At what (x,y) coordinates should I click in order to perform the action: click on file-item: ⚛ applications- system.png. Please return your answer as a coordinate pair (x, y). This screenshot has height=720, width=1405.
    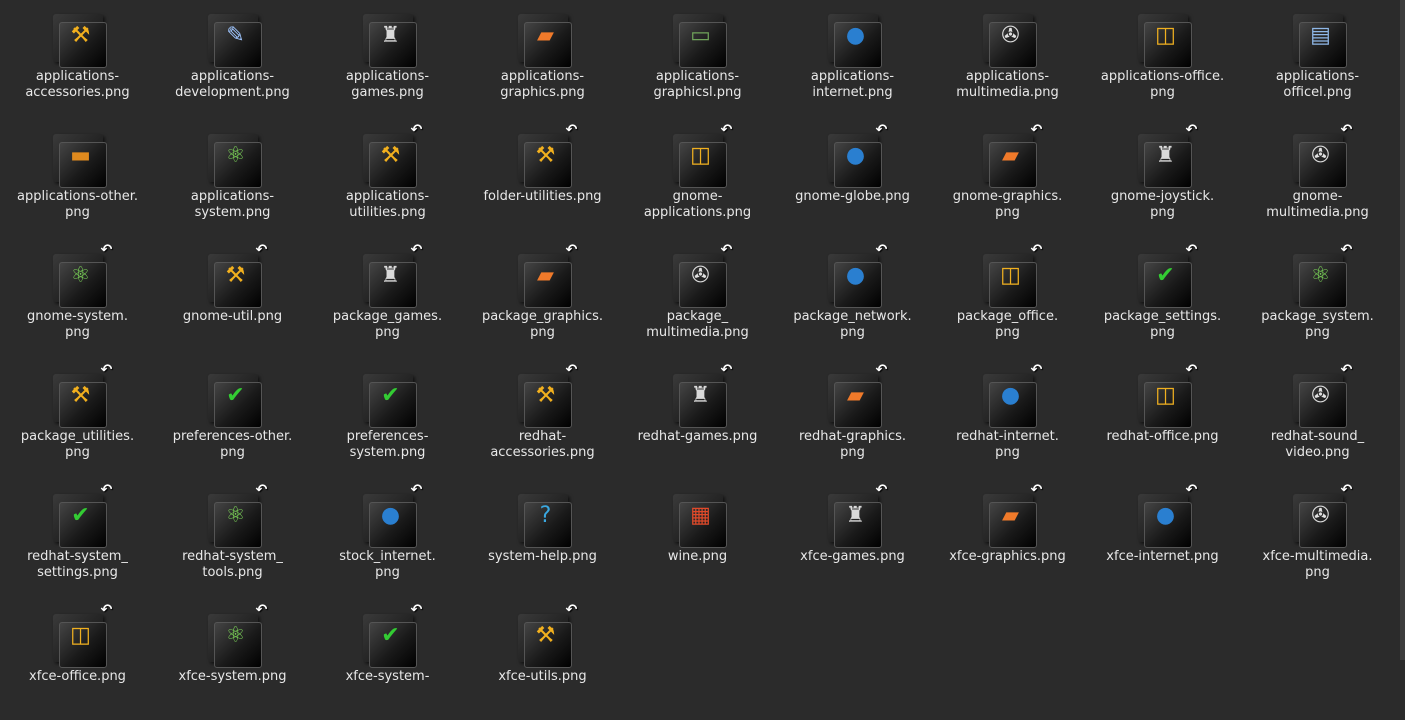
    Looking at the image, I should click on (232, 180).